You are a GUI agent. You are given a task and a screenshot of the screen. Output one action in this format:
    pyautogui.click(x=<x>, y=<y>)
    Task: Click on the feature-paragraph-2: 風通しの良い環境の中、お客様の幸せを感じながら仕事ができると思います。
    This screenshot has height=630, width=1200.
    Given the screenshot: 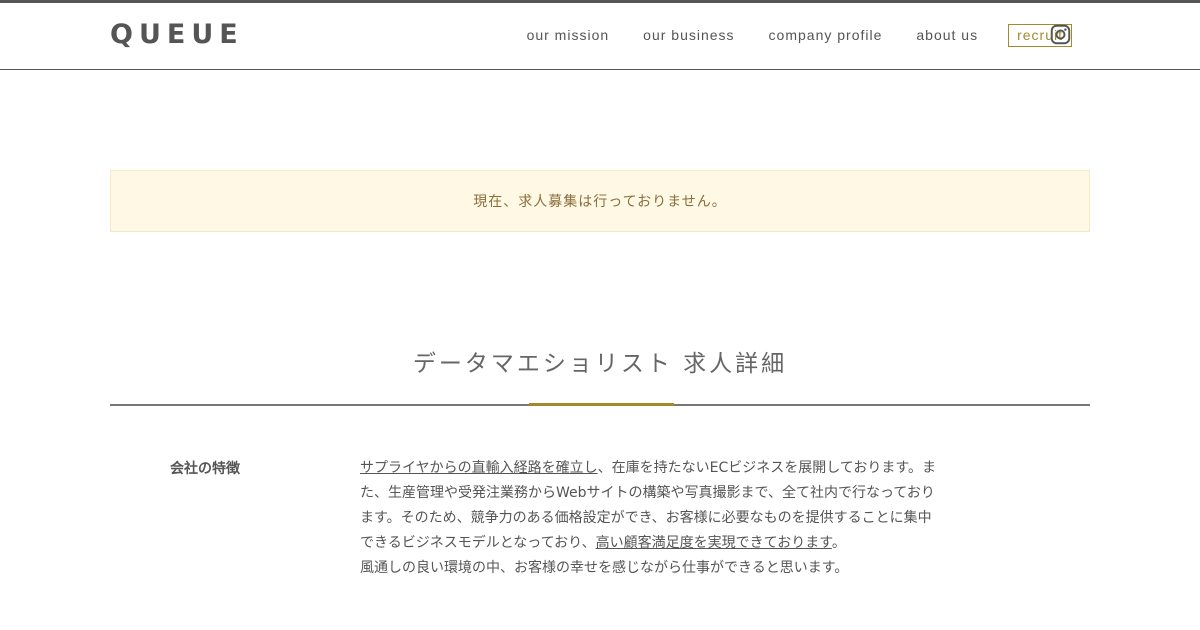 What is the action you would take?
    pyautogui.click(x=604, y=568)
    